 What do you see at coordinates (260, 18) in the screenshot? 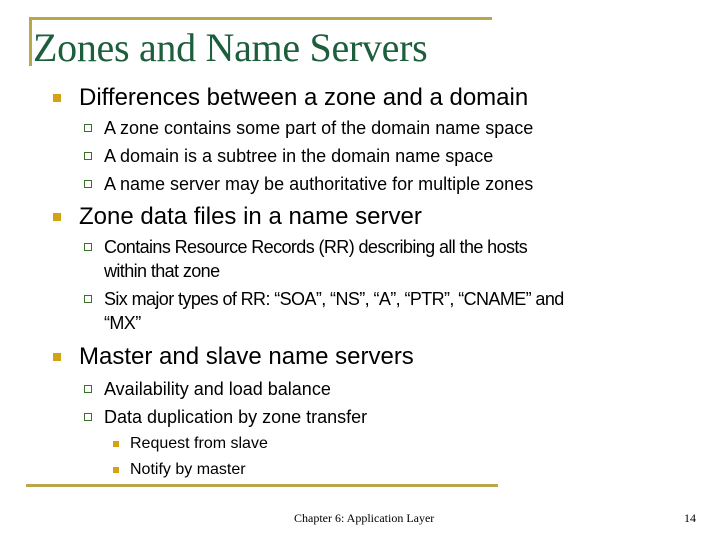
I see `frame-top-line` at bounding box center [260, 18].